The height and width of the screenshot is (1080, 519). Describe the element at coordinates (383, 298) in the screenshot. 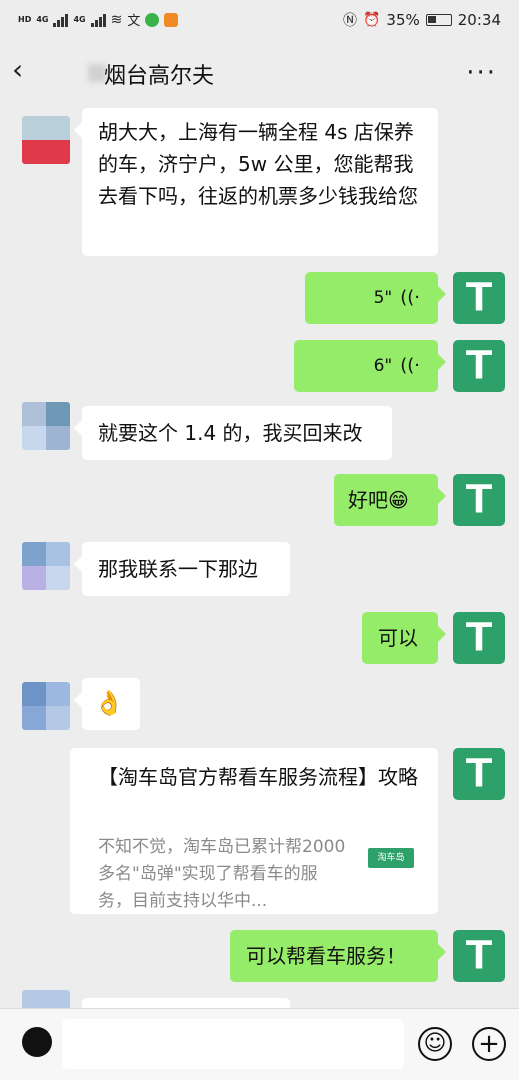

I see `voice-duration: 5"` at that location.